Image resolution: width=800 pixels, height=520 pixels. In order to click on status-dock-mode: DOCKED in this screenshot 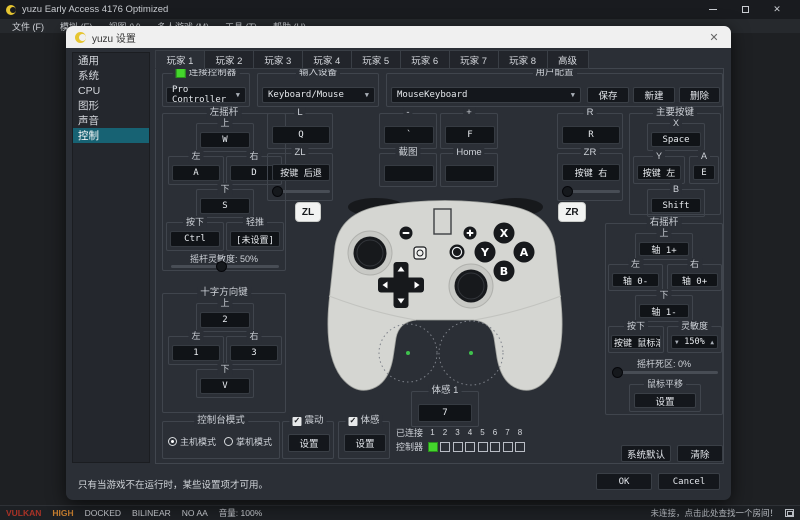, I will do `click(103, 513)`.